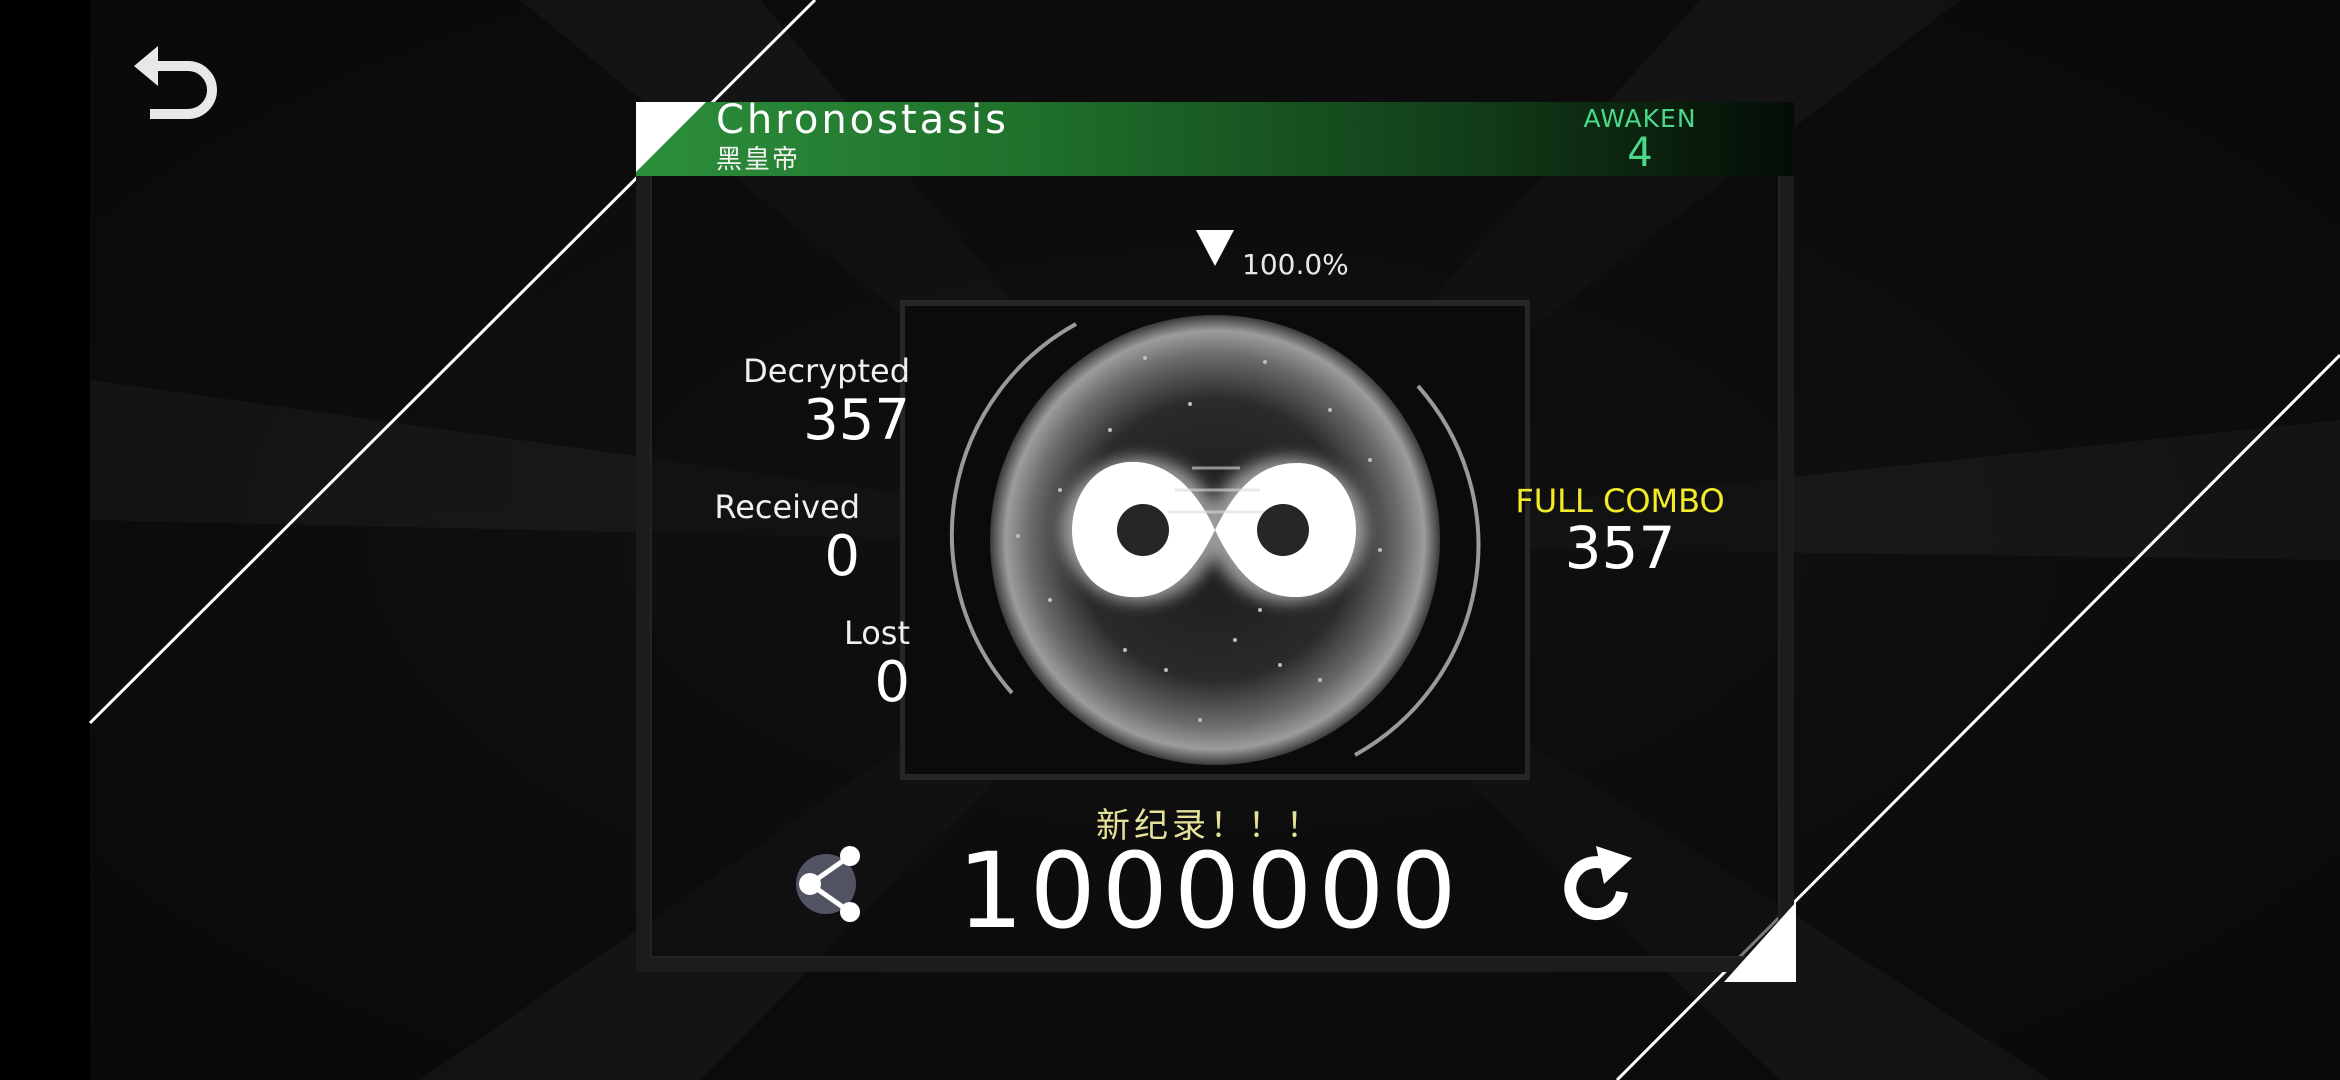  I want to click on completion-percent: 100.0%, so click(1295, 264).